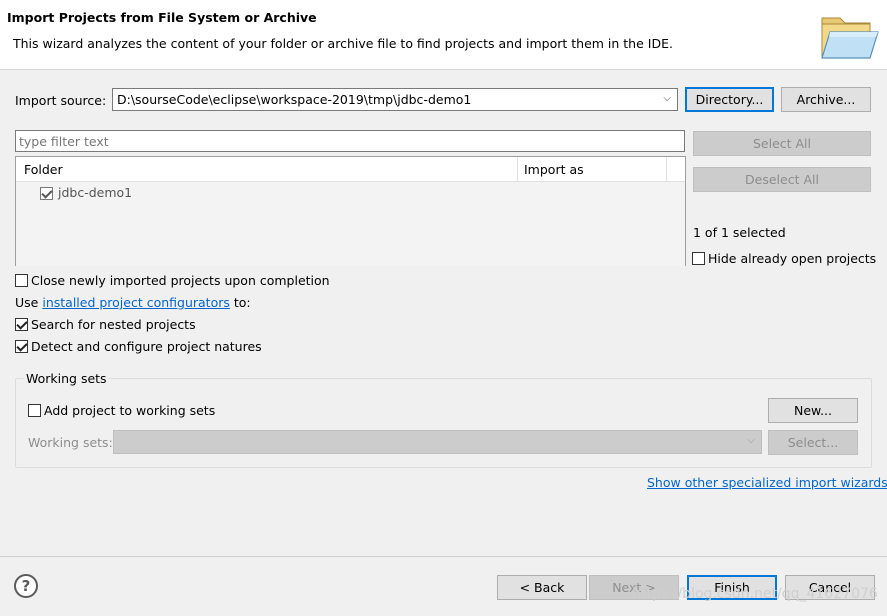  Describe the element at coordinates (146, 346) in the screenshot. I see `detect-natures-label: Detect and configure project natures` at that location.